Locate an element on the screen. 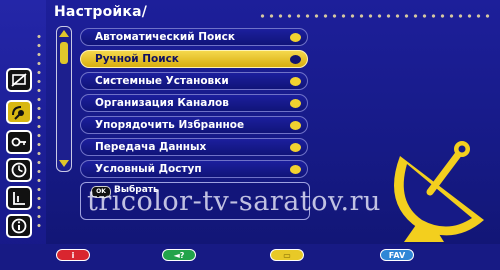 The width and height of the screenshot is (500, 270). yellow-key: ▭ is located at coordinates (287, 255).